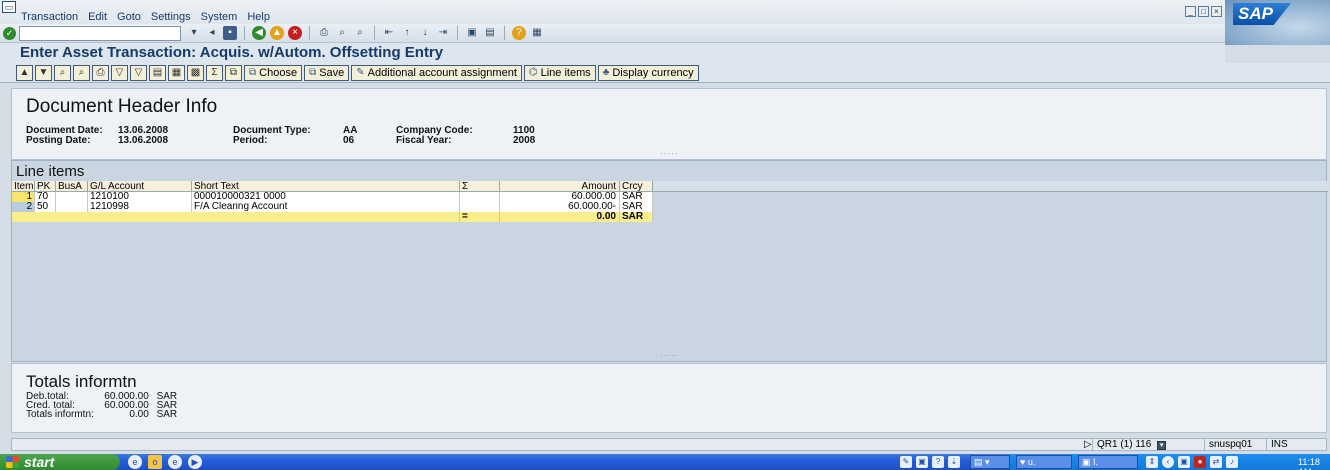 The width and height of the screenshot is (1330, 470). Describe the element at coordinates (1152, 462) in the screenshot. I see `tray-updown-icon: ⇕` at that location.